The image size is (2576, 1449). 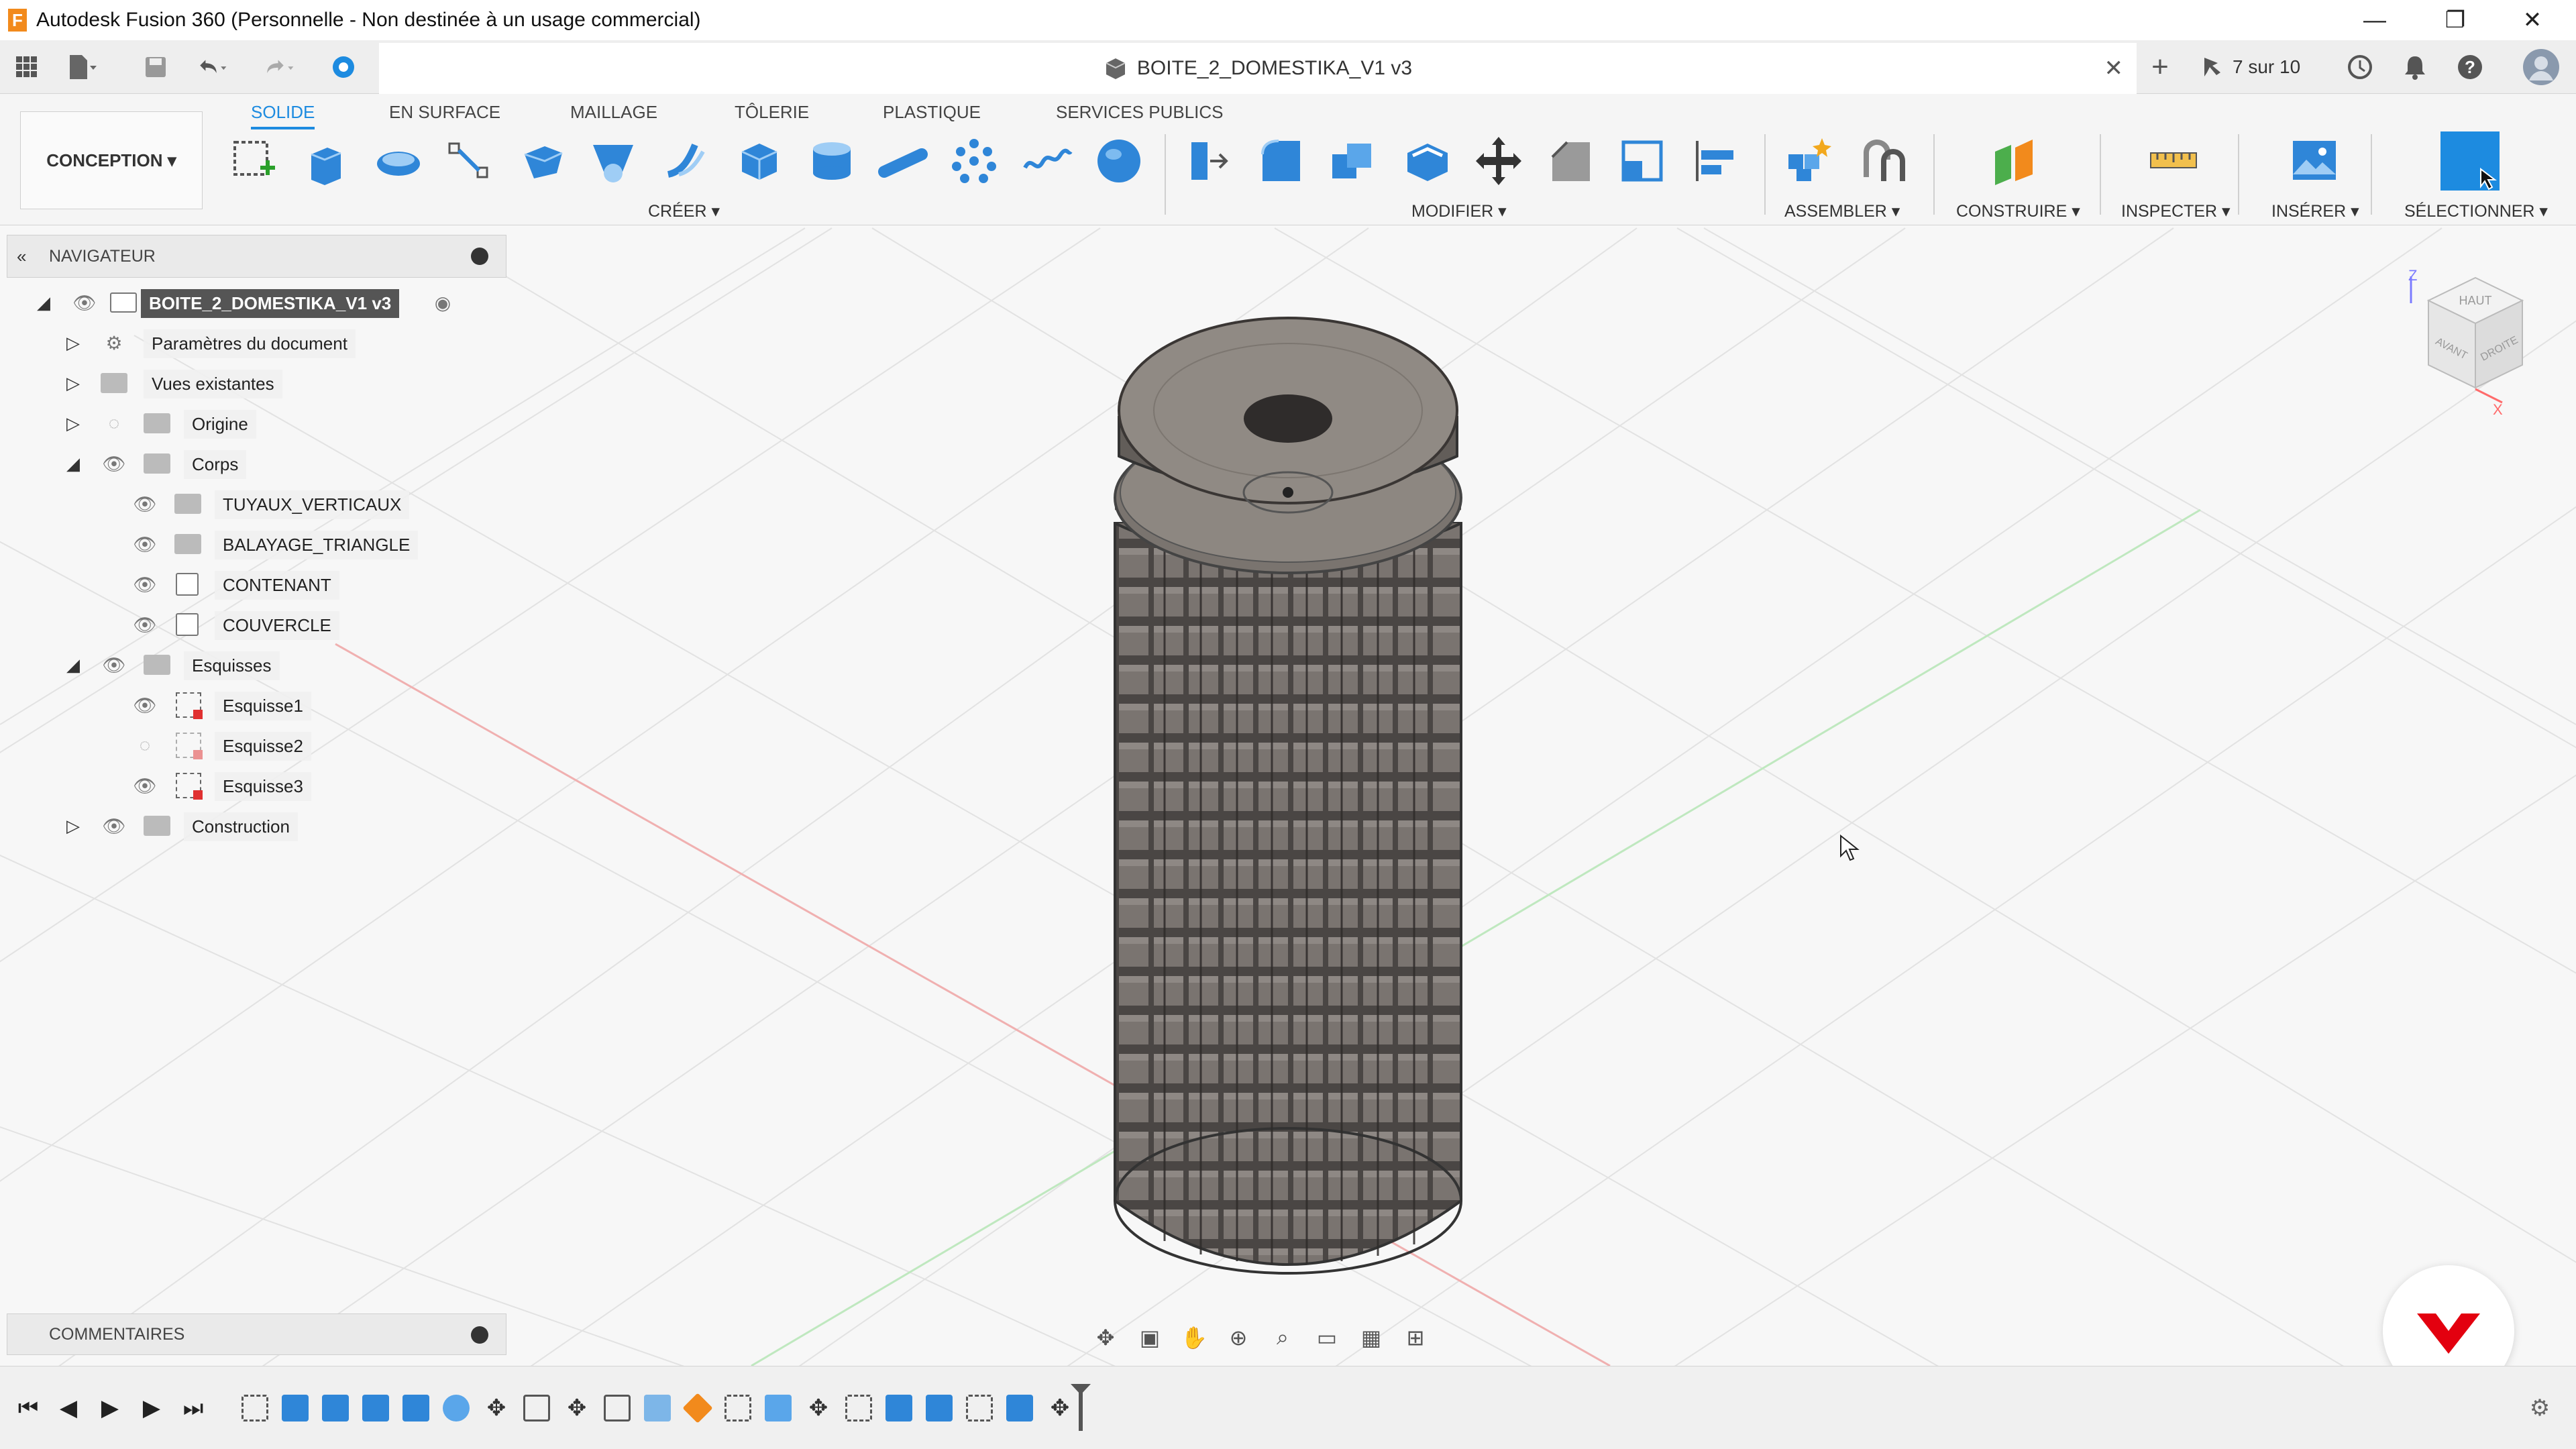 What do you see at coordinates (1427, 161) in the screenshot?
I see `shell-icon` at bounding box center [1427, 161].